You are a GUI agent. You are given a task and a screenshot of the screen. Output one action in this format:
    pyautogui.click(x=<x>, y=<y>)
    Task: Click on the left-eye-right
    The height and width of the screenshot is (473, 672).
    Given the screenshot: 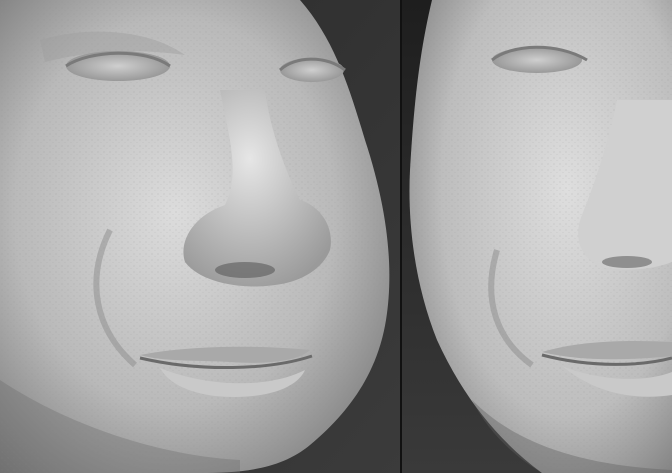 What is the action you would take?
    pyautogui.click(x=312, y=70)
    